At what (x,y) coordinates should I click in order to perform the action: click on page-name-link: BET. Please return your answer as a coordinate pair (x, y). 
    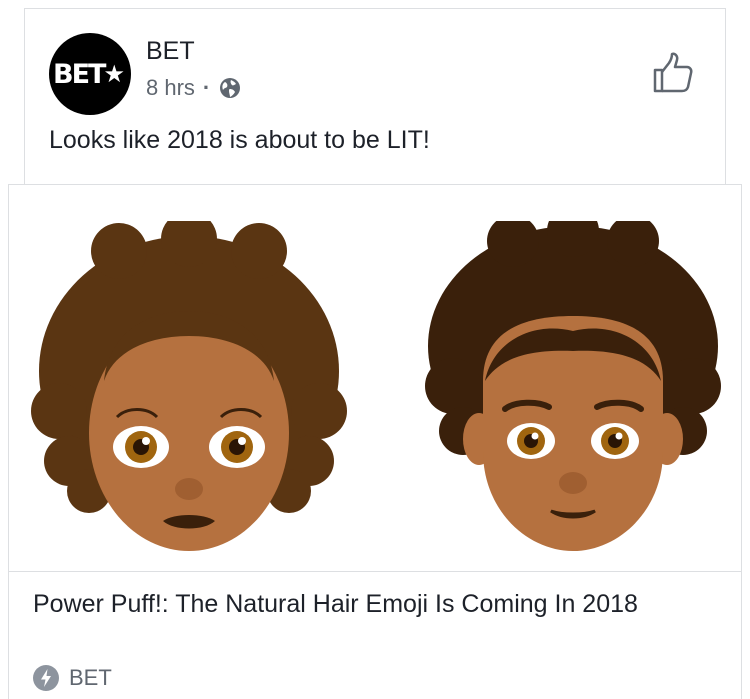
    Looking at the image, I should click on (170, 51).